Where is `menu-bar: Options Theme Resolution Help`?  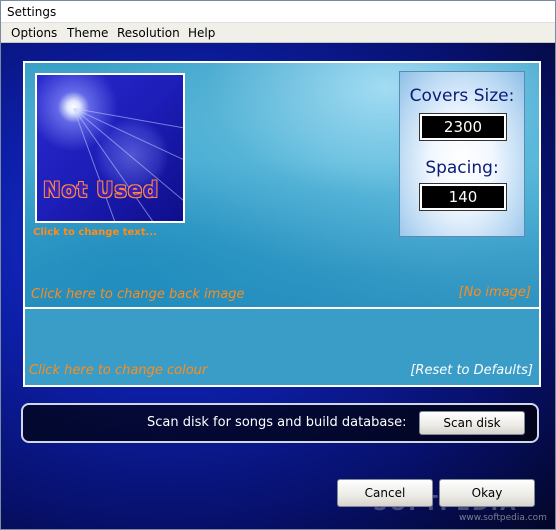 menu-bar: Options Theme Resolution Help is located at coordinates (278, 33).